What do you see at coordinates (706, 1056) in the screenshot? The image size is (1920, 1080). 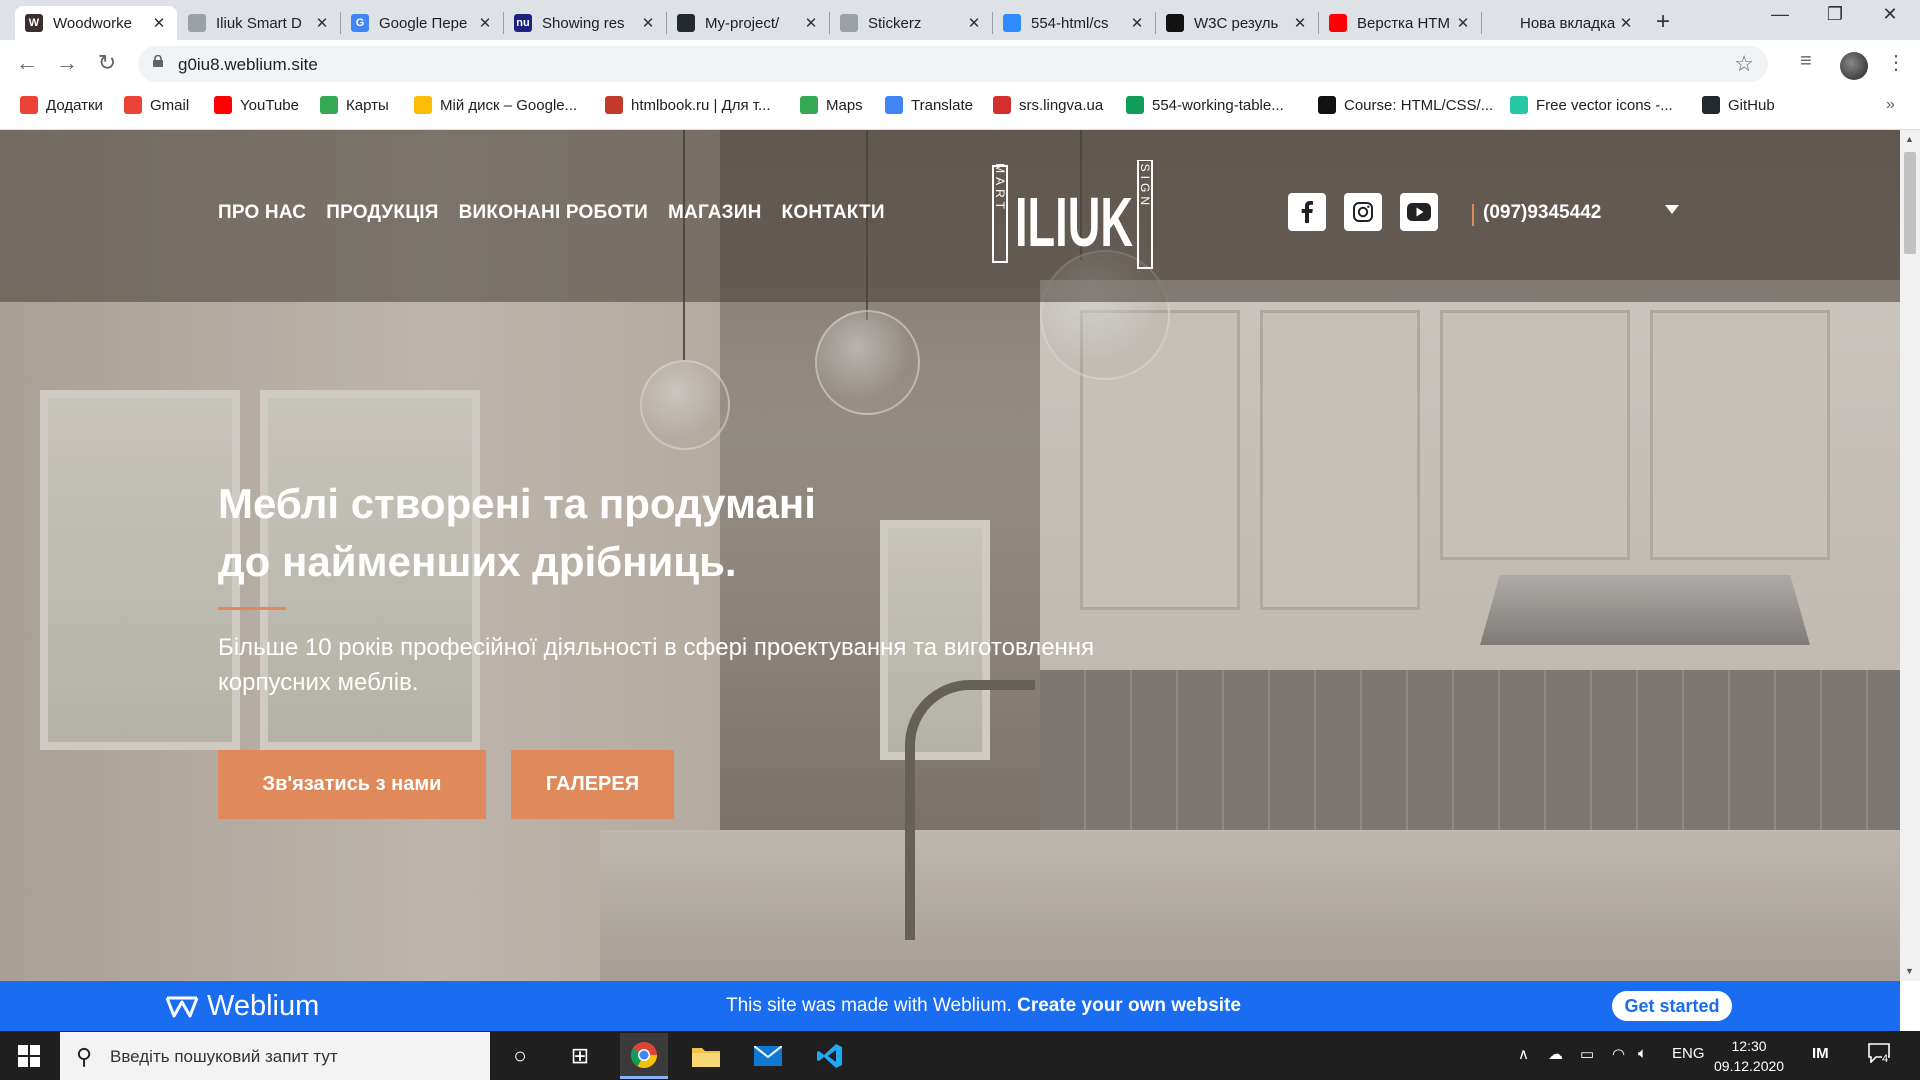 I see `file-explorer-icon` at bounding box center [706, 1056].